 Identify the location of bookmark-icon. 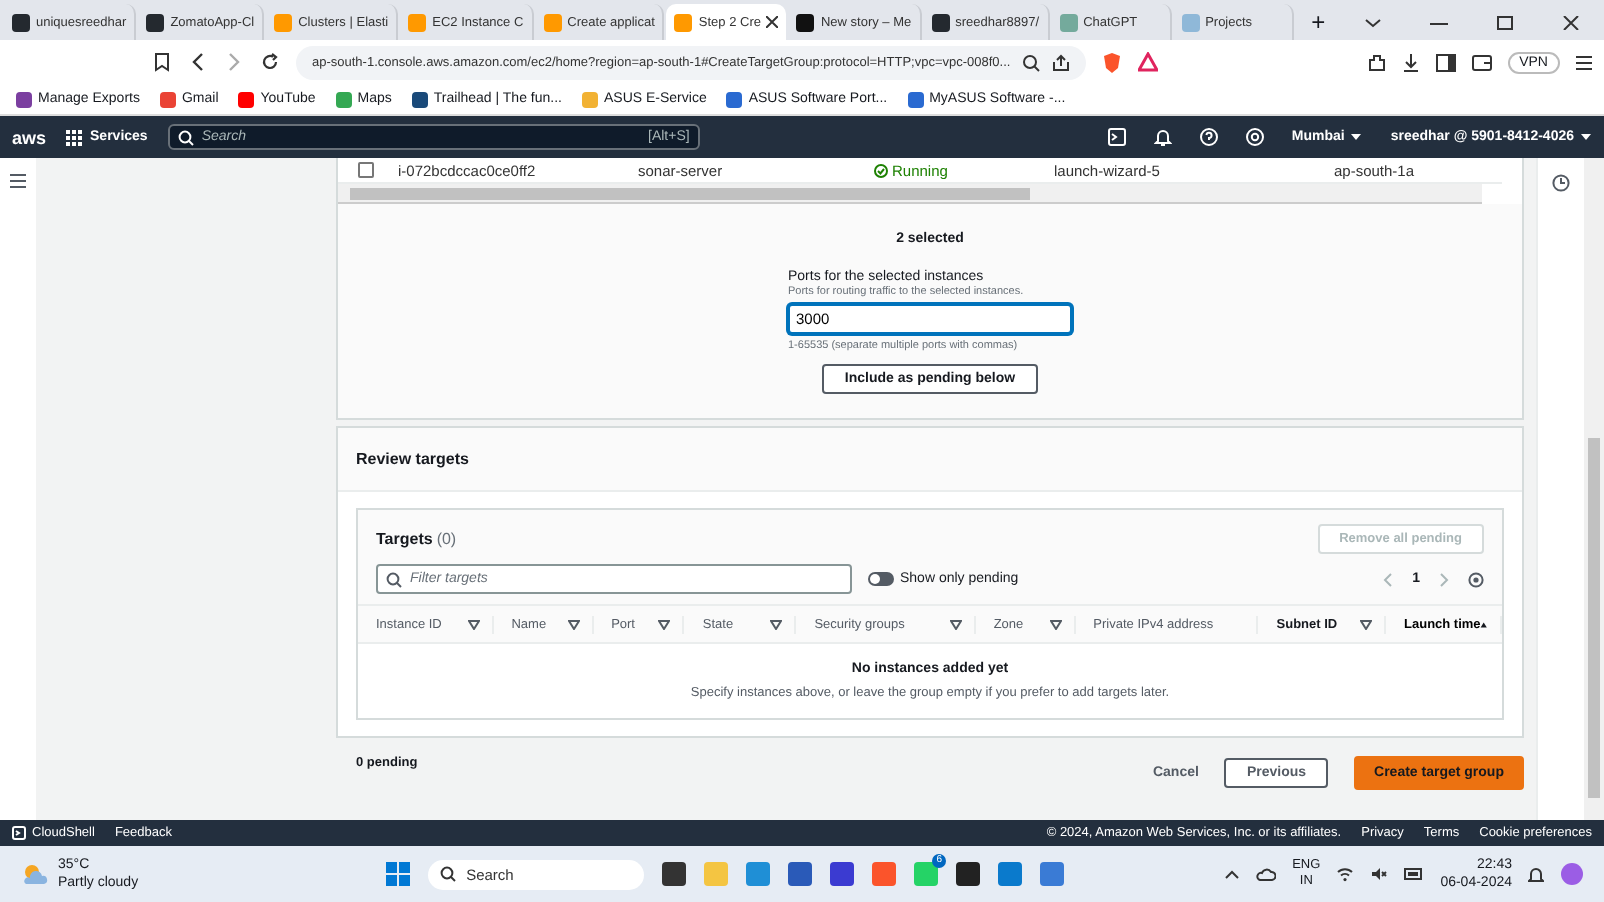
(162, 62).